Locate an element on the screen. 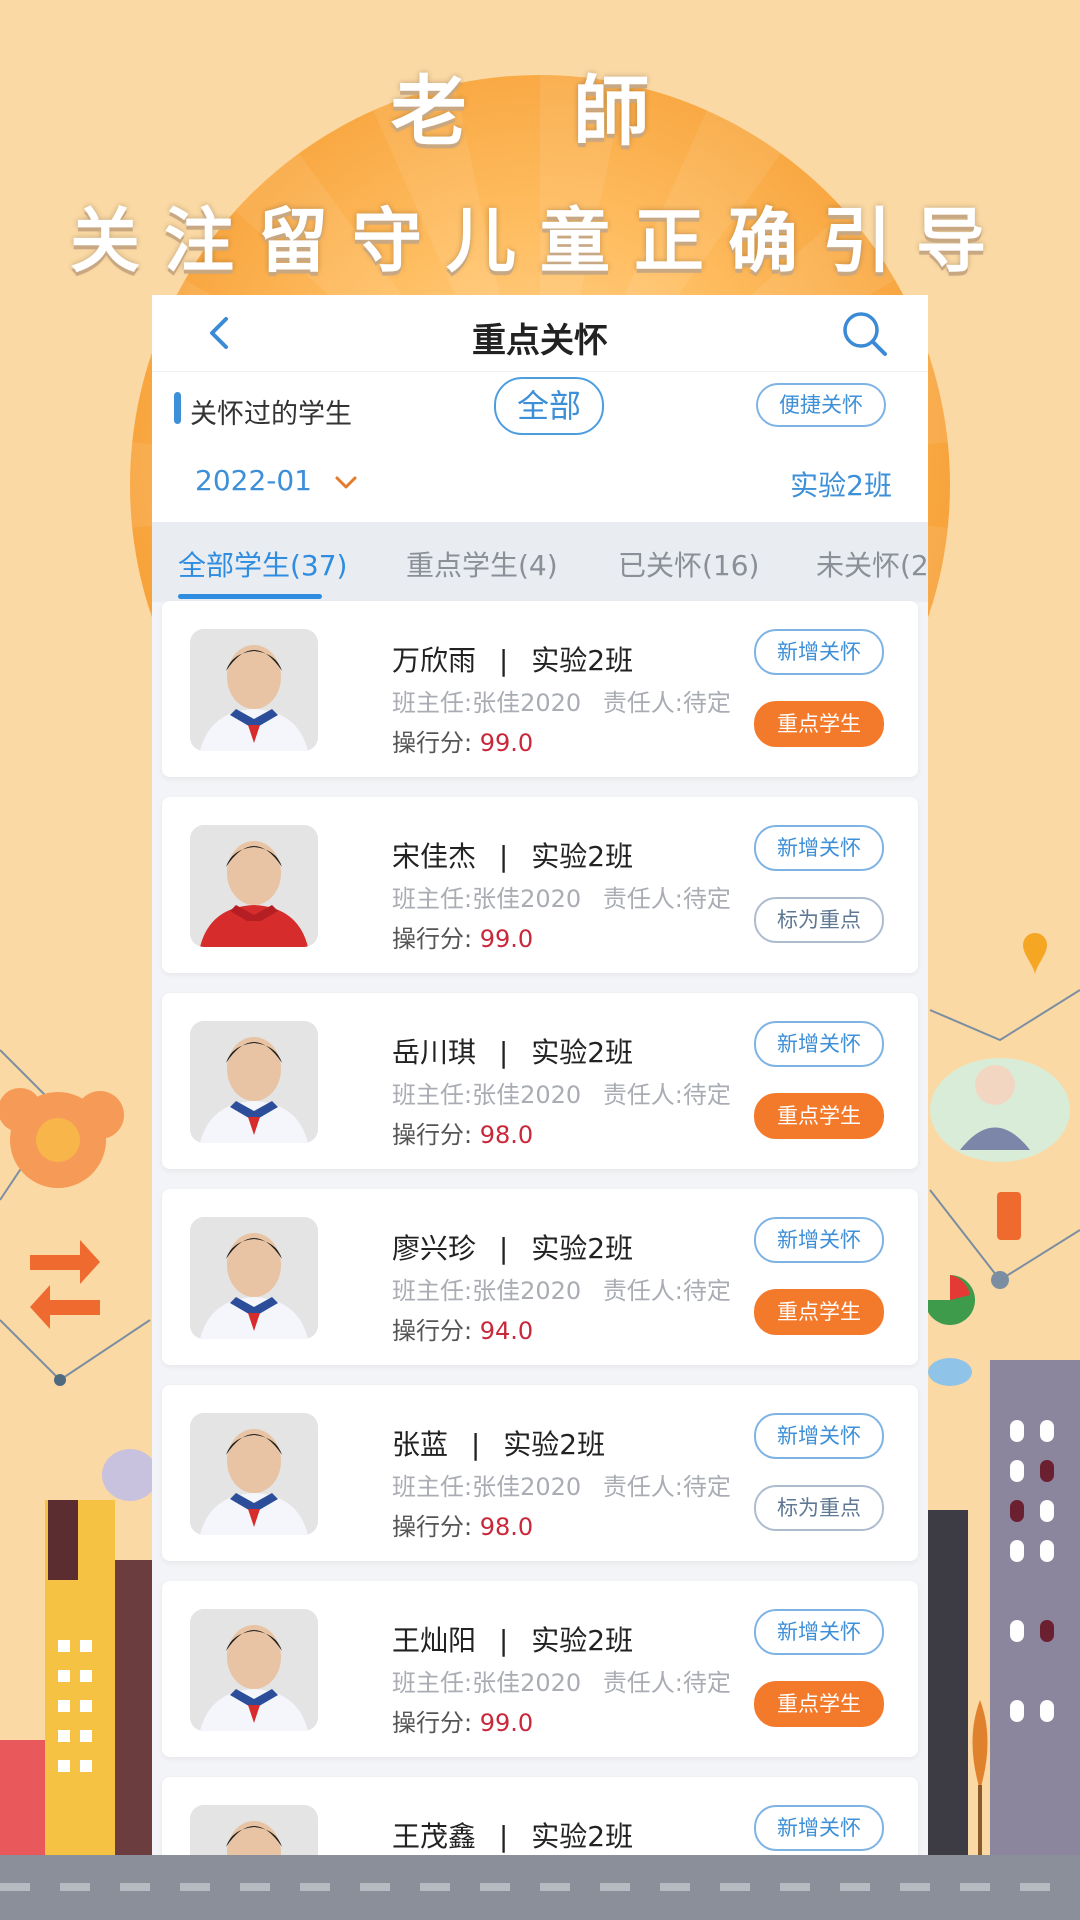 This screenshot has height=1920, width=1080. student-card: 王茂鑫 | 实验2班 新增关怀 is located at coordinates (540, 1816).